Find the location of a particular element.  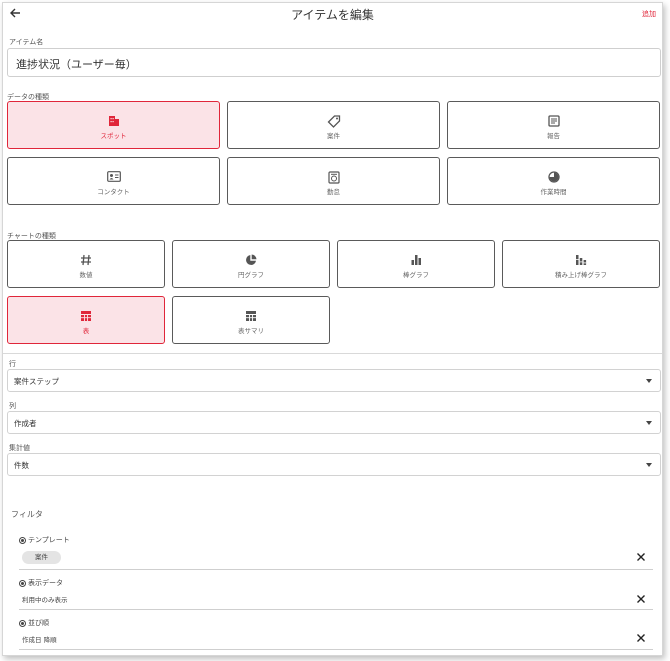

add-button: 追加 is located at coordinates (649, 14).